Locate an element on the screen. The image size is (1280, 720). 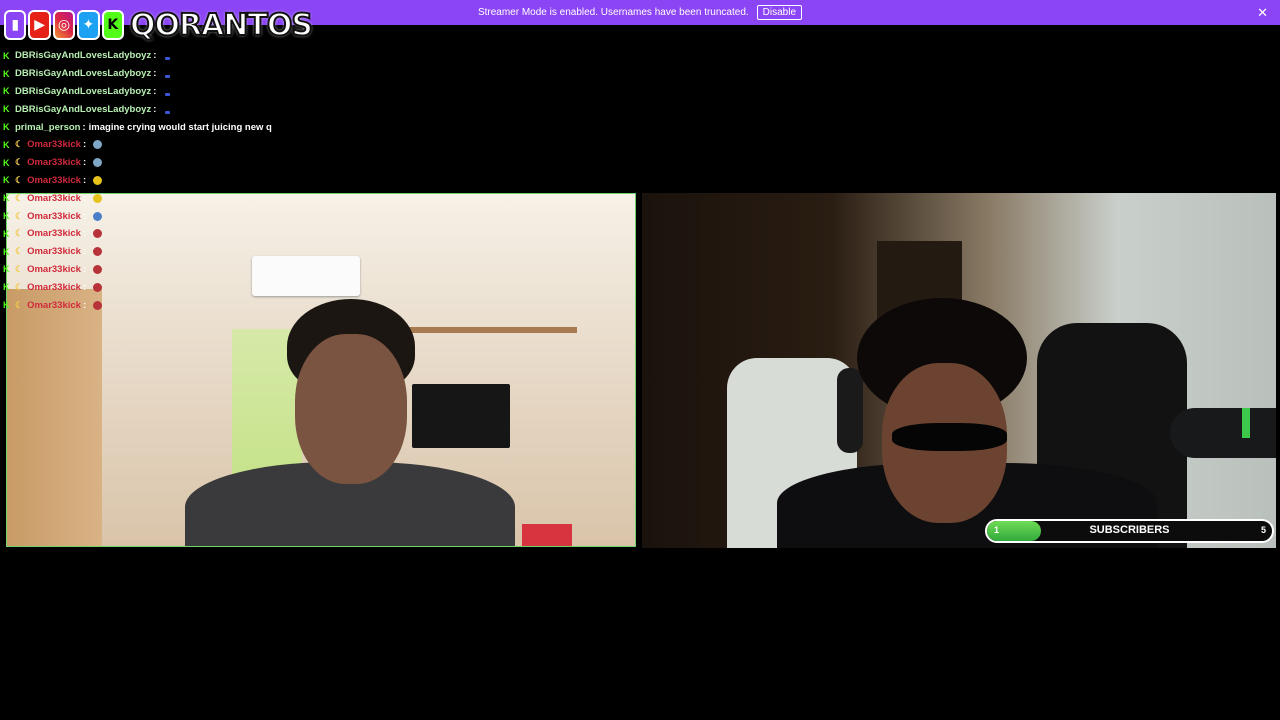
chat-text: imagine crying would start juicing new q is located at coordinates (180, 127).